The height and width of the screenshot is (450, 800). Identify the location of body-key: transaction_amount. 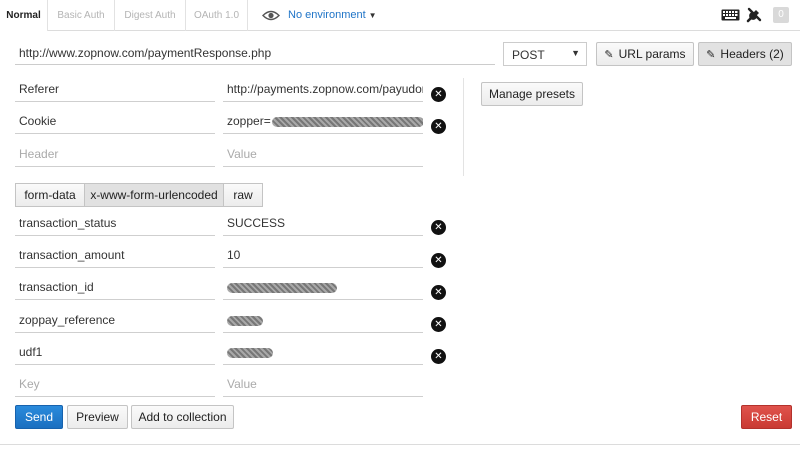
(115, 256).